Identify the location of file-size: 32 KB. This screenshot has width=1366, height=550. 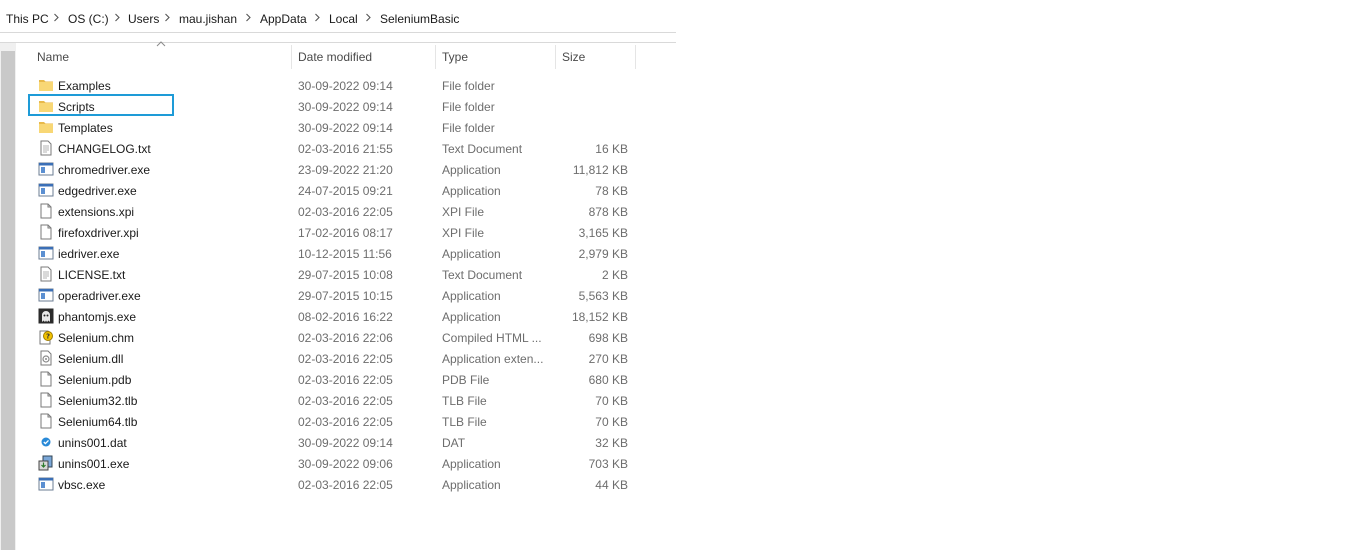
(611, 443).